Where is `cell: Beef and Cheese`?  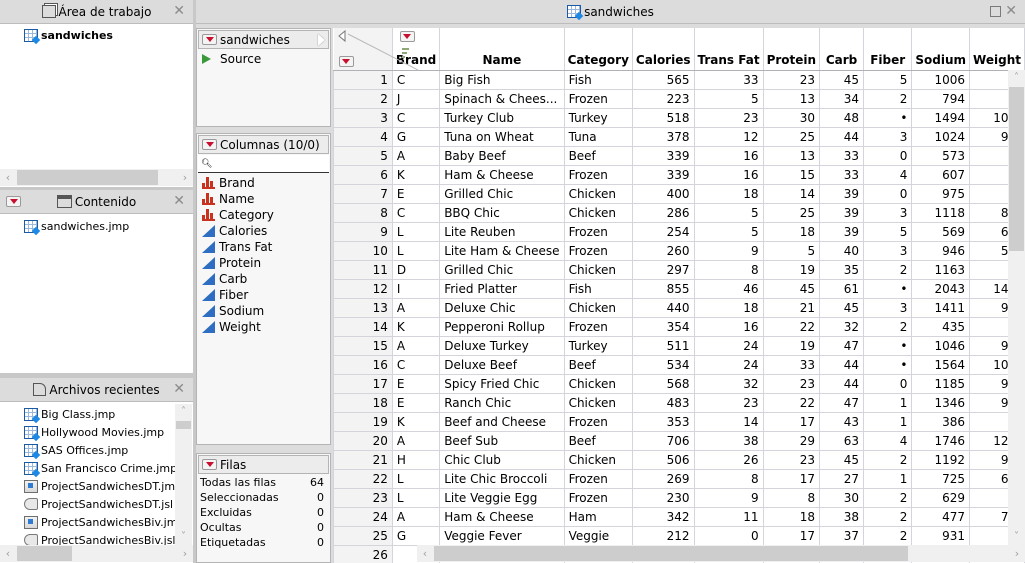 cell: Beef and Cheese is located at coordinates (502, 421).